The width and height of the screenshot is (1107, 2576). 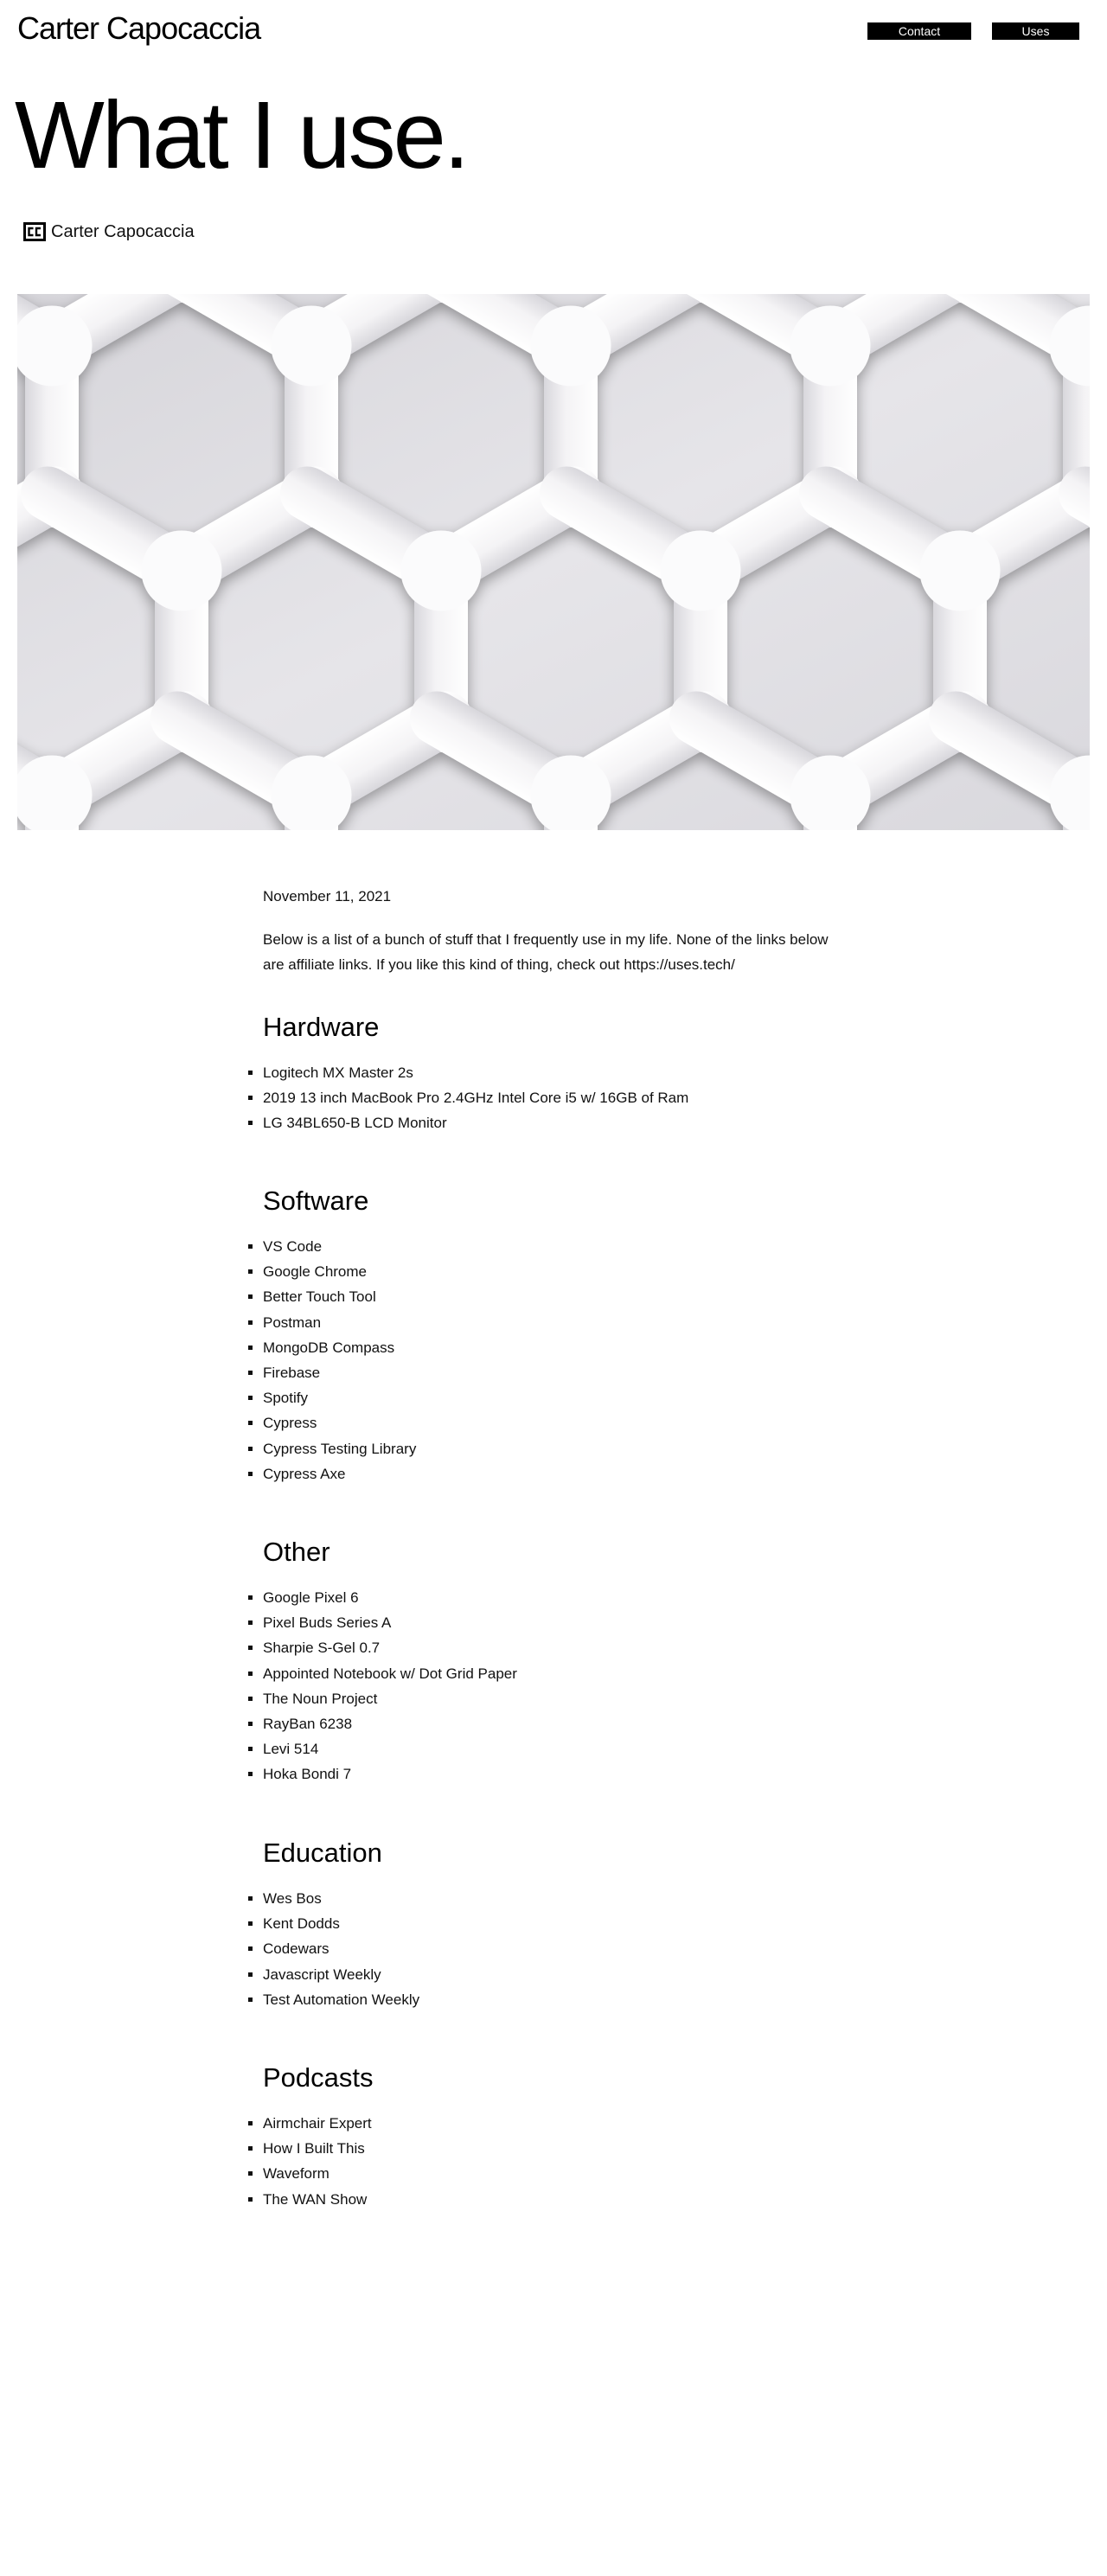 What do you see at coordinates (919, 31) in the screenshot?
I see `nav-contact-button: Contact` at bounding box center [919, 31].